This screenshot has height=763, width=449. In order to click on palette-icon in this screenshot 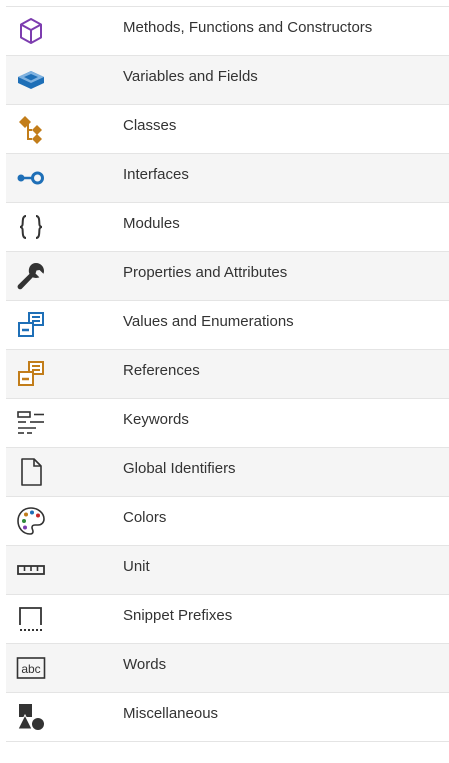, I will do `click(31, 521)`.